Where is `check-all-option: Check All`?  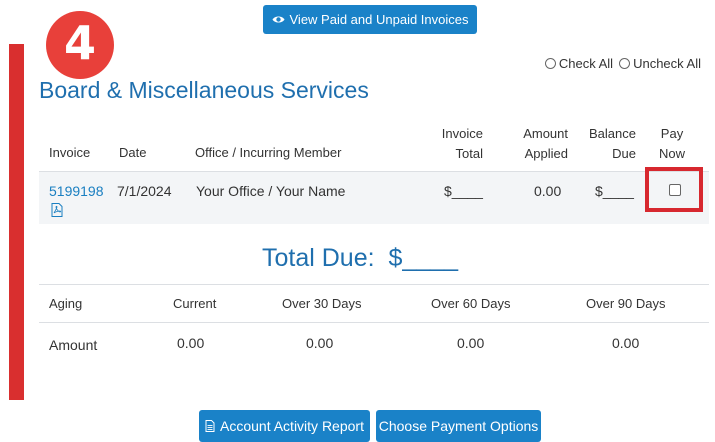
check-all-option: Check All is located at coordinates (579, 63).